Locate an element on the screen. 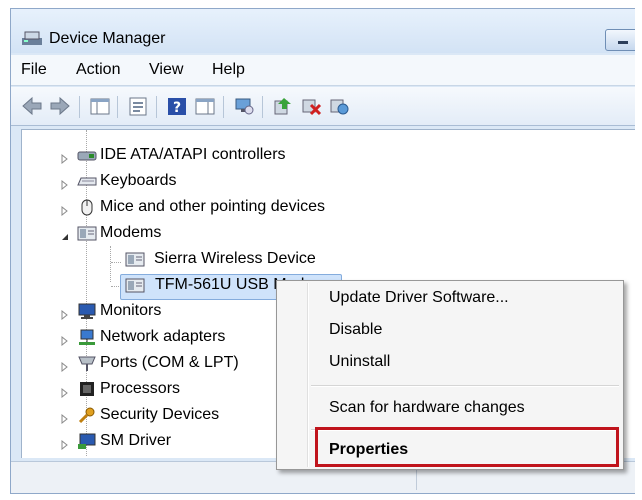 This screenshot has width=642, height=500. device-manager-app-icon is located at coordinates (32, 40).